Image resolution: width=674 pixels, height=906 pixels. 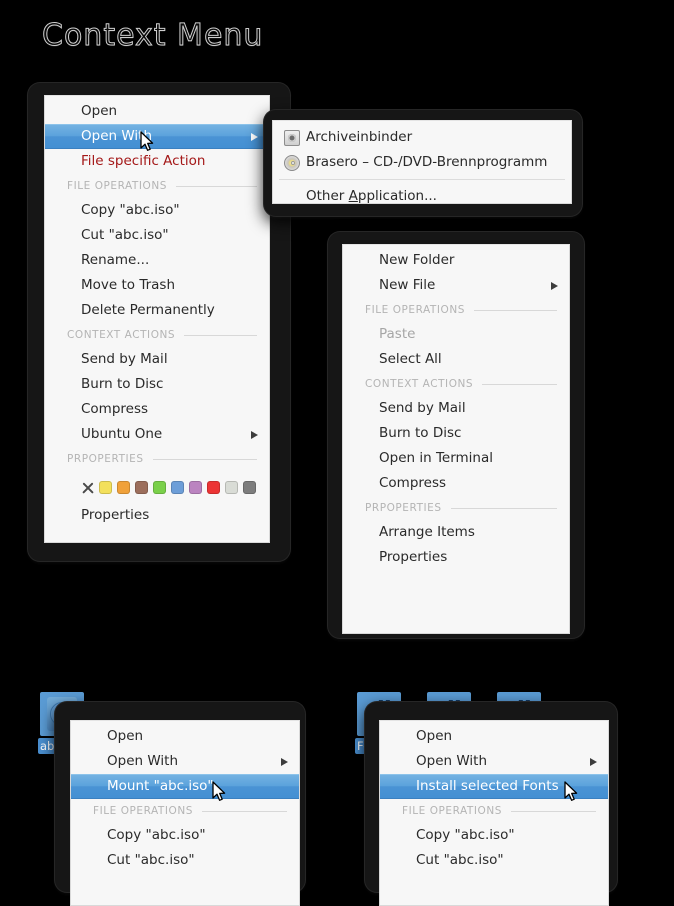 What do you see at coordinates (141, 487) in the screenshot?
I see `emblem-brown-swatch` at bounding box center [141, 487].